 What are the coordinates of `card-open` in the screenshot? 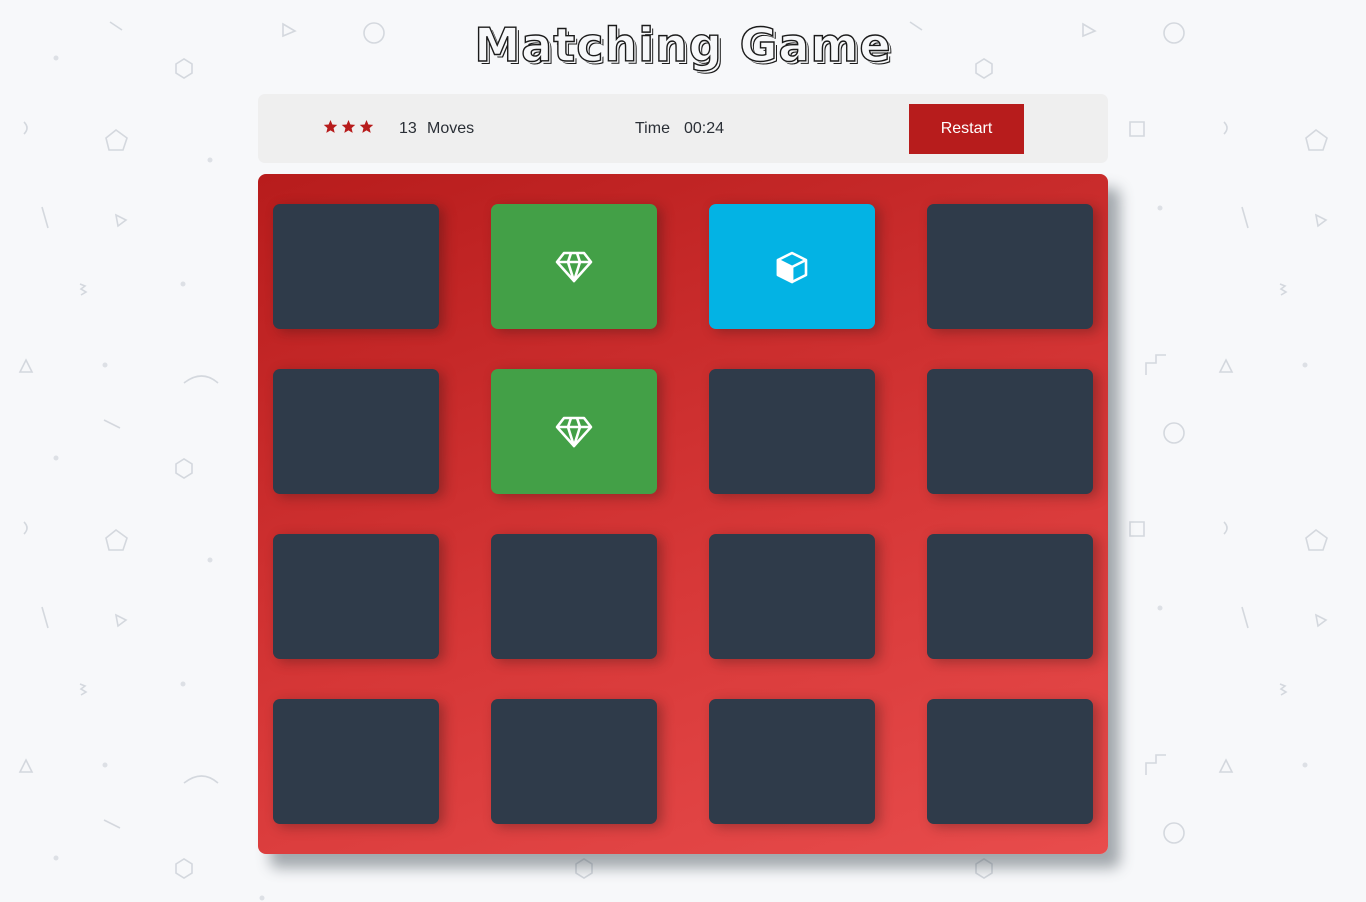 It's located at (792, 266).